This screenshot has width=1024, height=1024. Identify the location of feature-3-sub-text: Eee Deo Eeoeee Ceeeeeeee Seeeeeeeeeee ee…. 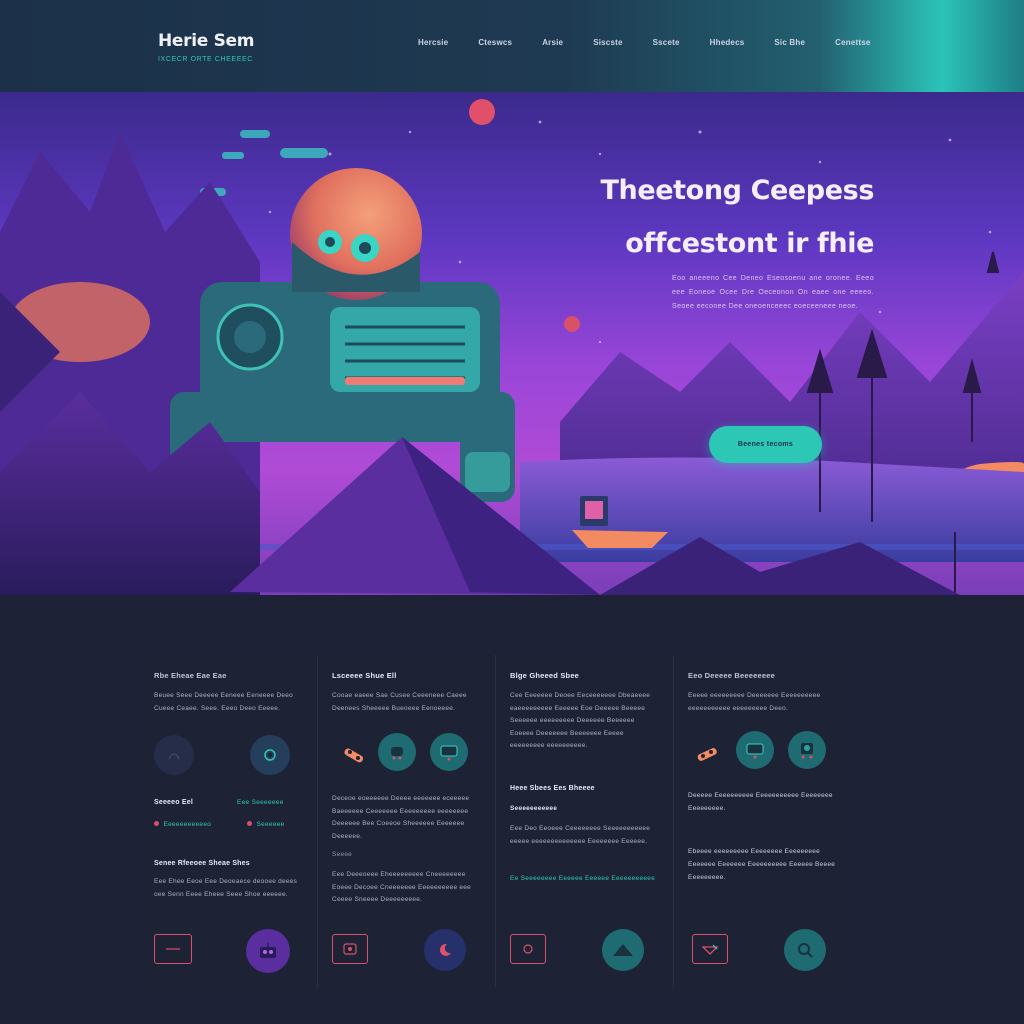
(580, 835).